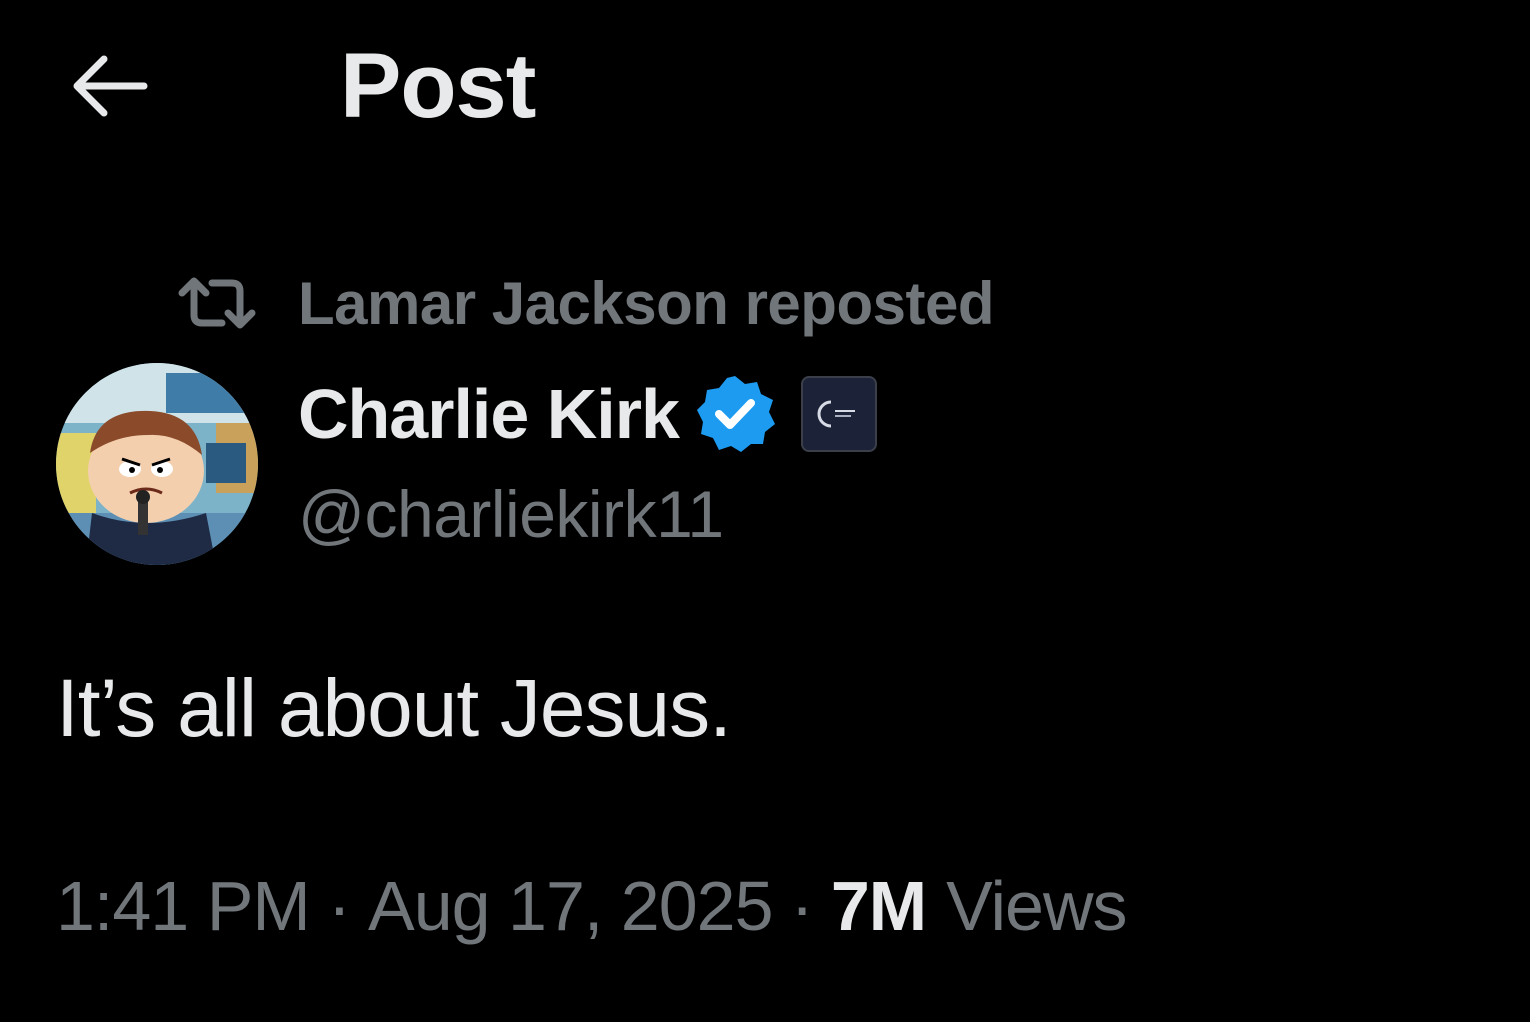  I want to click on reposted-by-link: Lamar Jackson reposted, so click(646, 303).